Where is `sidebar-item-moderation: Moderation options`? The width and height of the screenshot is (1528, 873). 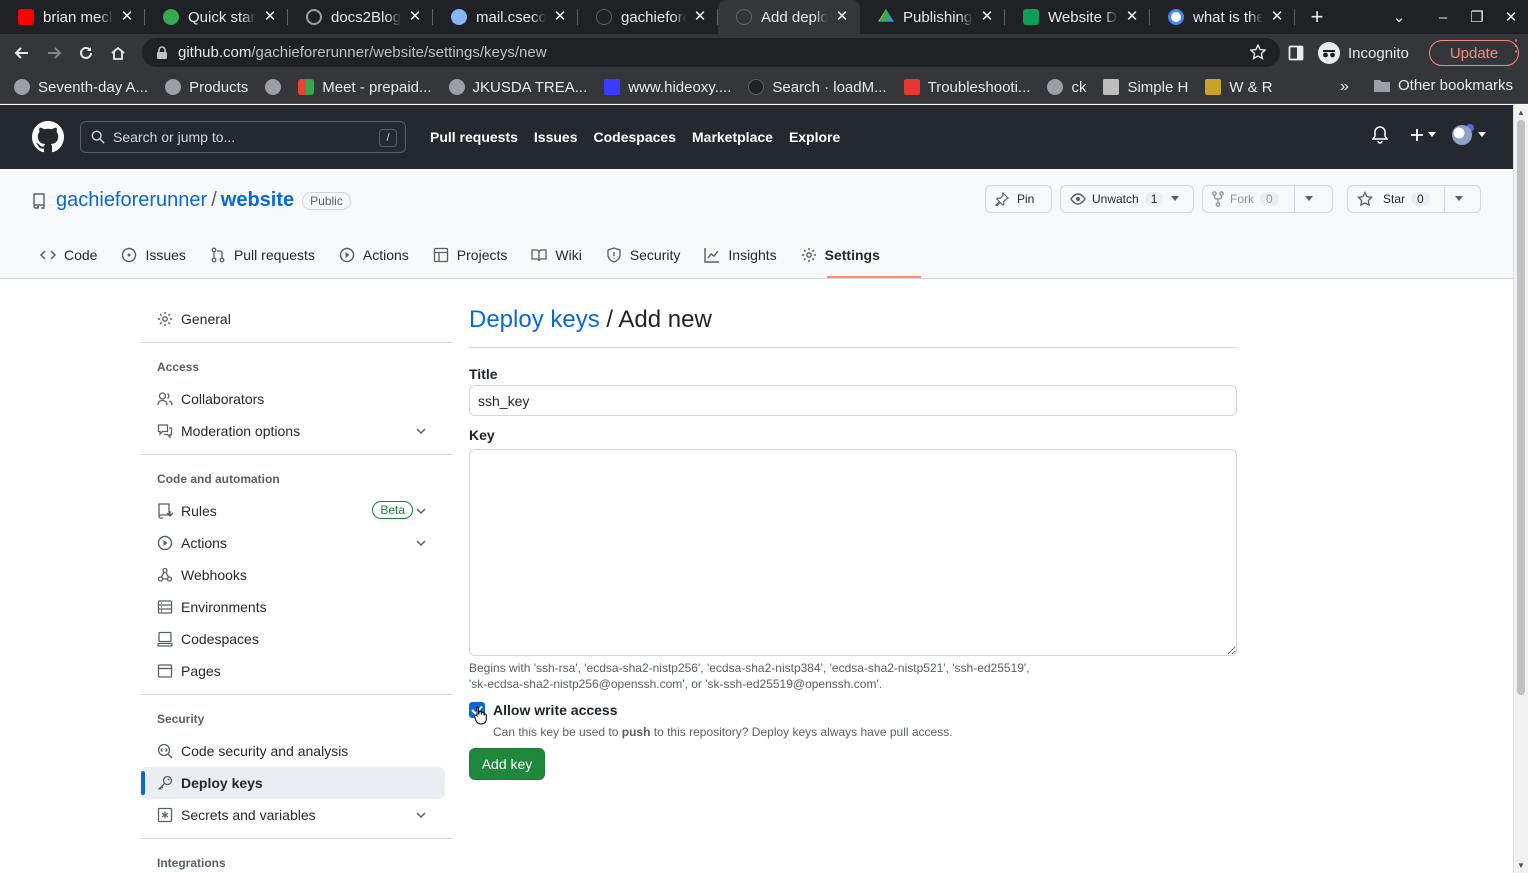 sidebar-item-moderation: Moderation options is located at coordinates (293, 431).